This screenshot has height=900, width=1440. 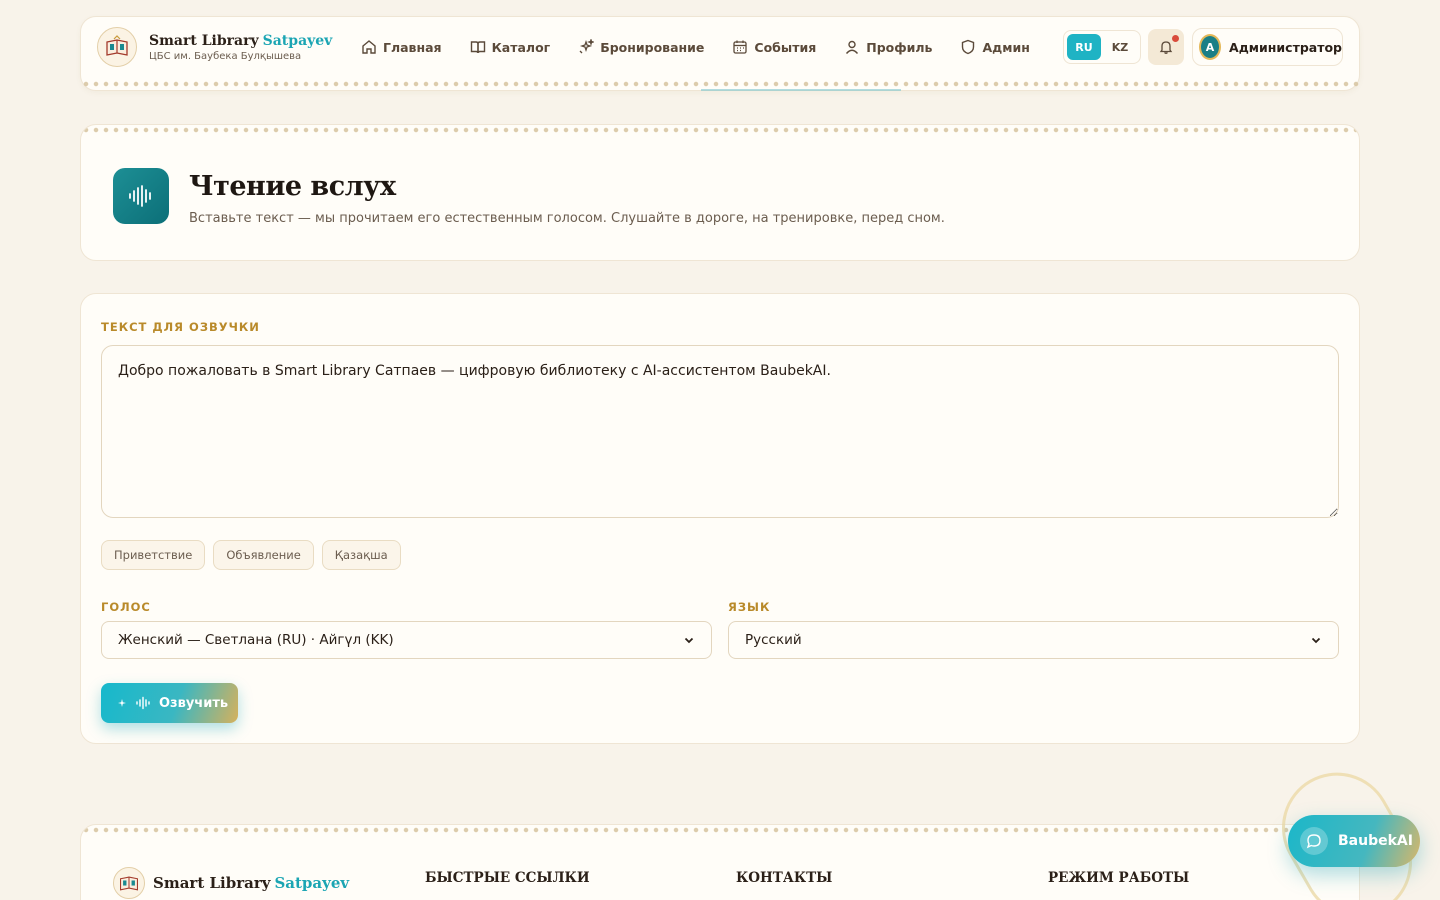 I want to click on text-field-label: ТЕКСТ ДЛЯ ОЗВУЧКИ, so click(x=180, y=327).